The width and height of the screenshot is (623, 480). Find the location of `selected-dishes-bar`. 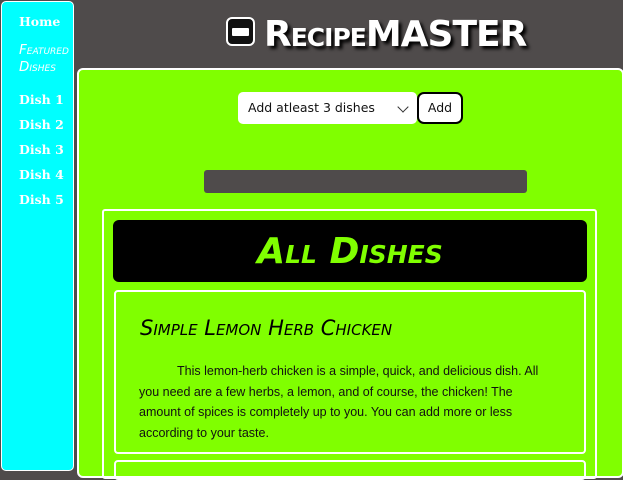

selected-dishes-bar is located at coordinates (365, 181).